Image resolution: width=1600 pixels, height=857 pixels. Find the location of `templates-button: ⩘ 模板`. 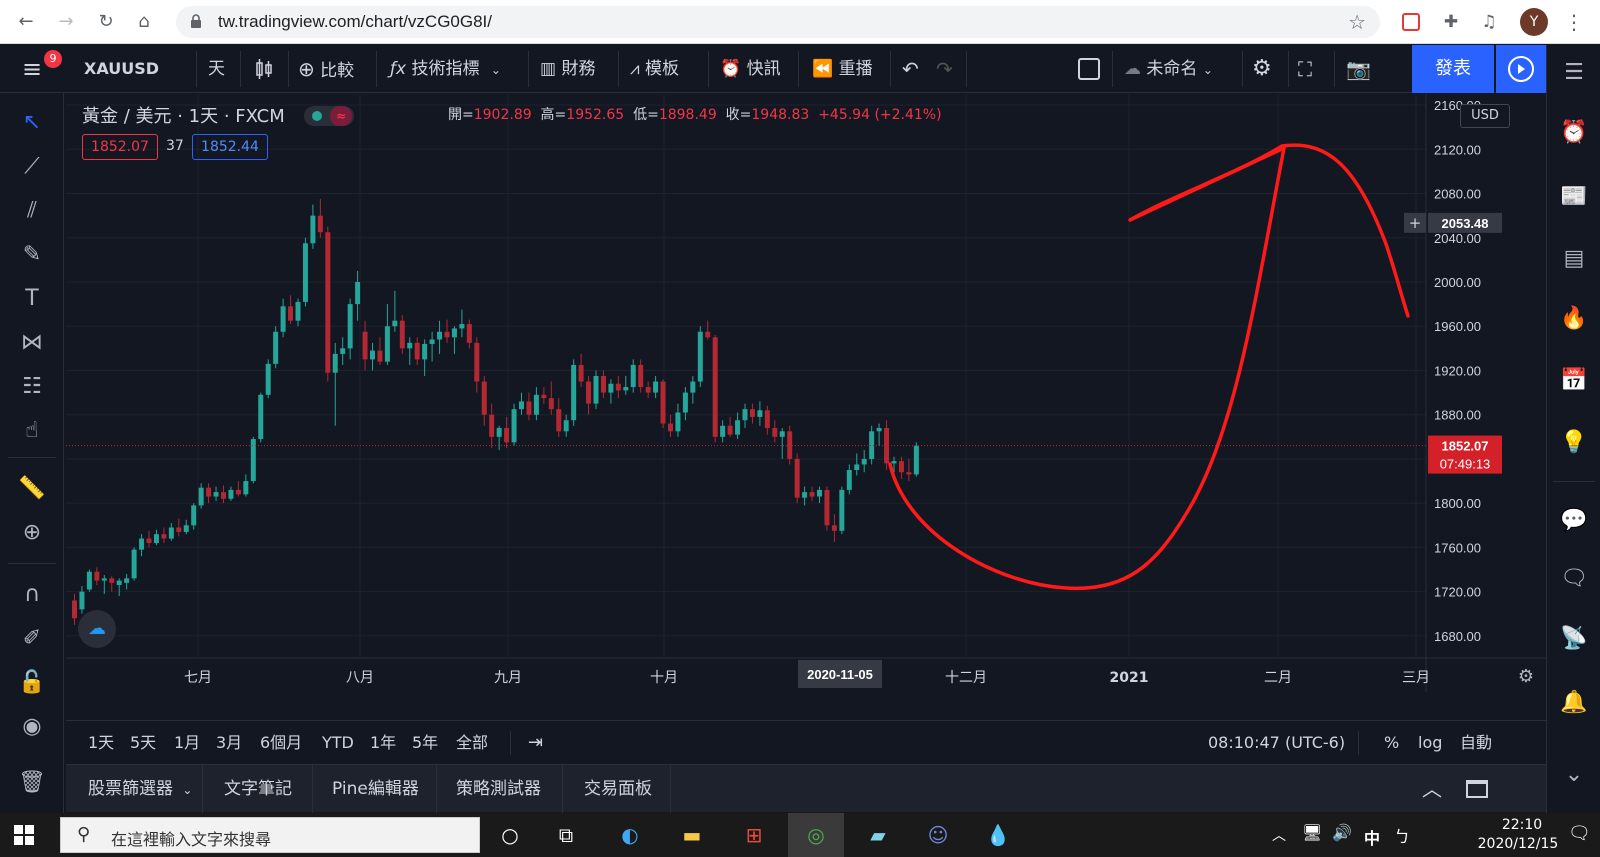

templates-button: ⩘ 模板 is located at coordinates (654, 69).